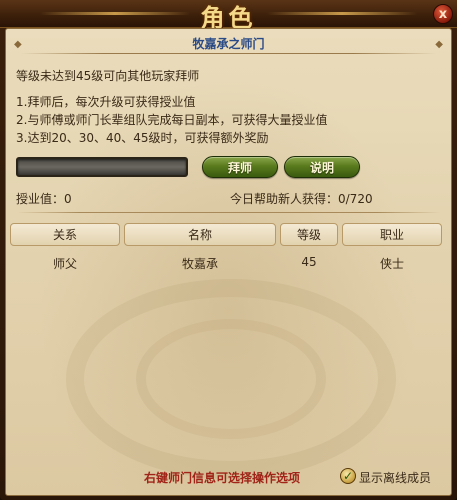 The height and width of the screenshot is (500, 457). I want to click on window-header: 角色 x, so click(228, 16).